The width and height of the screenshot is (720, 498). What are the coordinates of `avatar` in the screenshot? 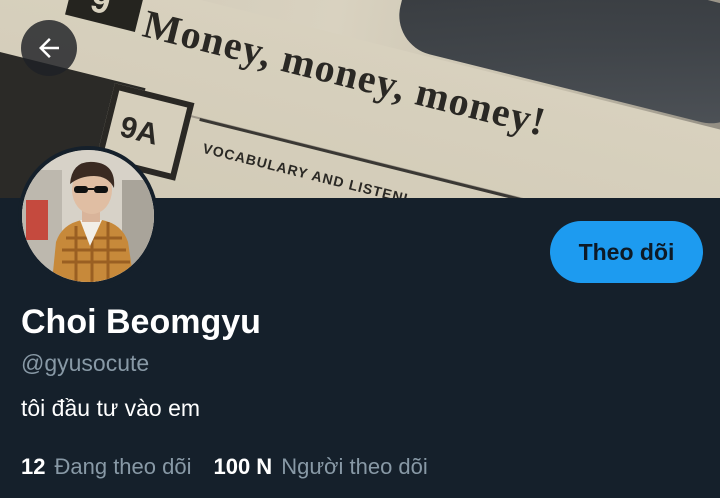 It's located at (88, 216).